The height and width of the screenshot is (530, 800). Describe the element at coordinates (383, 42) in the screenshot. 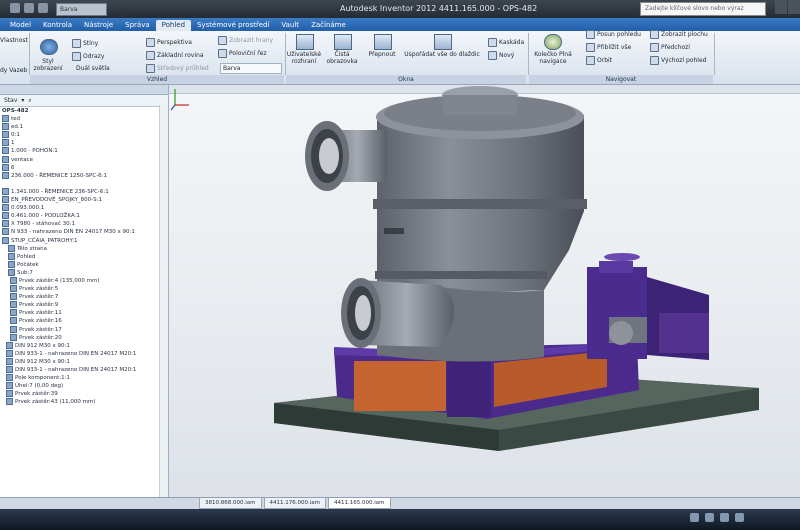

I see `switch-window-icon` at that location.